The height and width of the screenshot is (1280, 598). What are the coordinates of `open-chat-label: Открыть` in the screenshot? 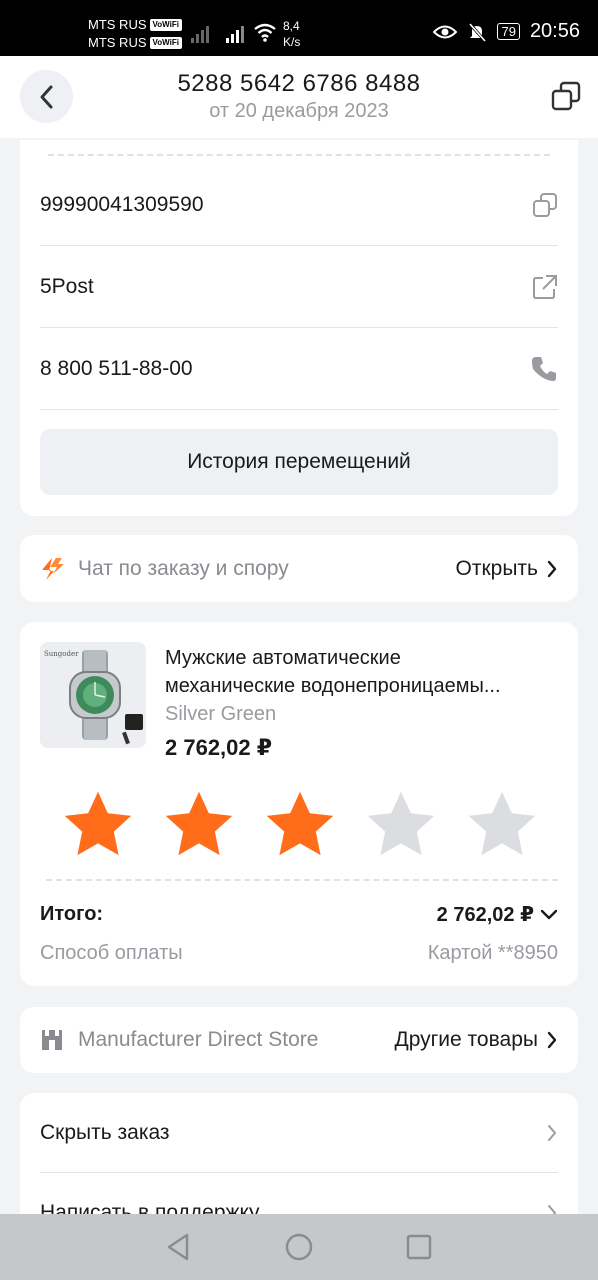 It's located at (496, 568).